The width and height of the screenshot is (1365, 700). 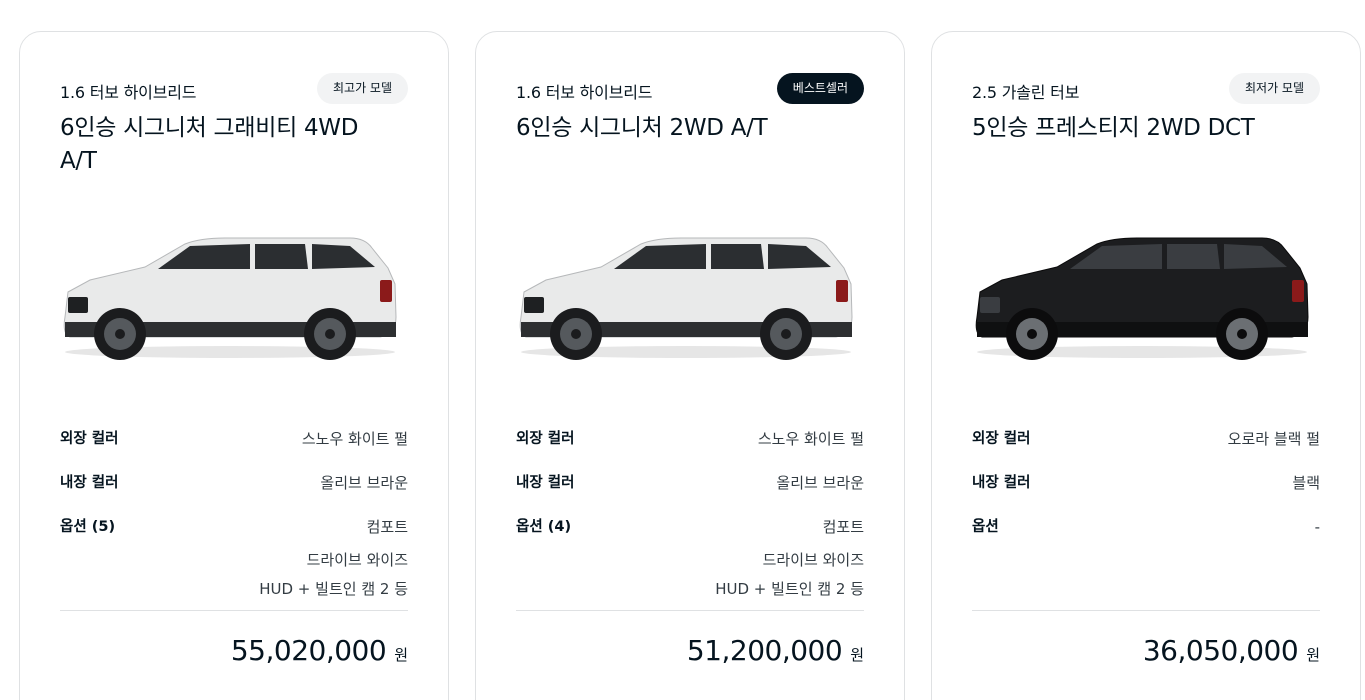 What do you see at coordinates (1026, 92) in the screenshot?
I see `engine-type: 2.5 가솔린 터보` at bounding box center [1026, 92].